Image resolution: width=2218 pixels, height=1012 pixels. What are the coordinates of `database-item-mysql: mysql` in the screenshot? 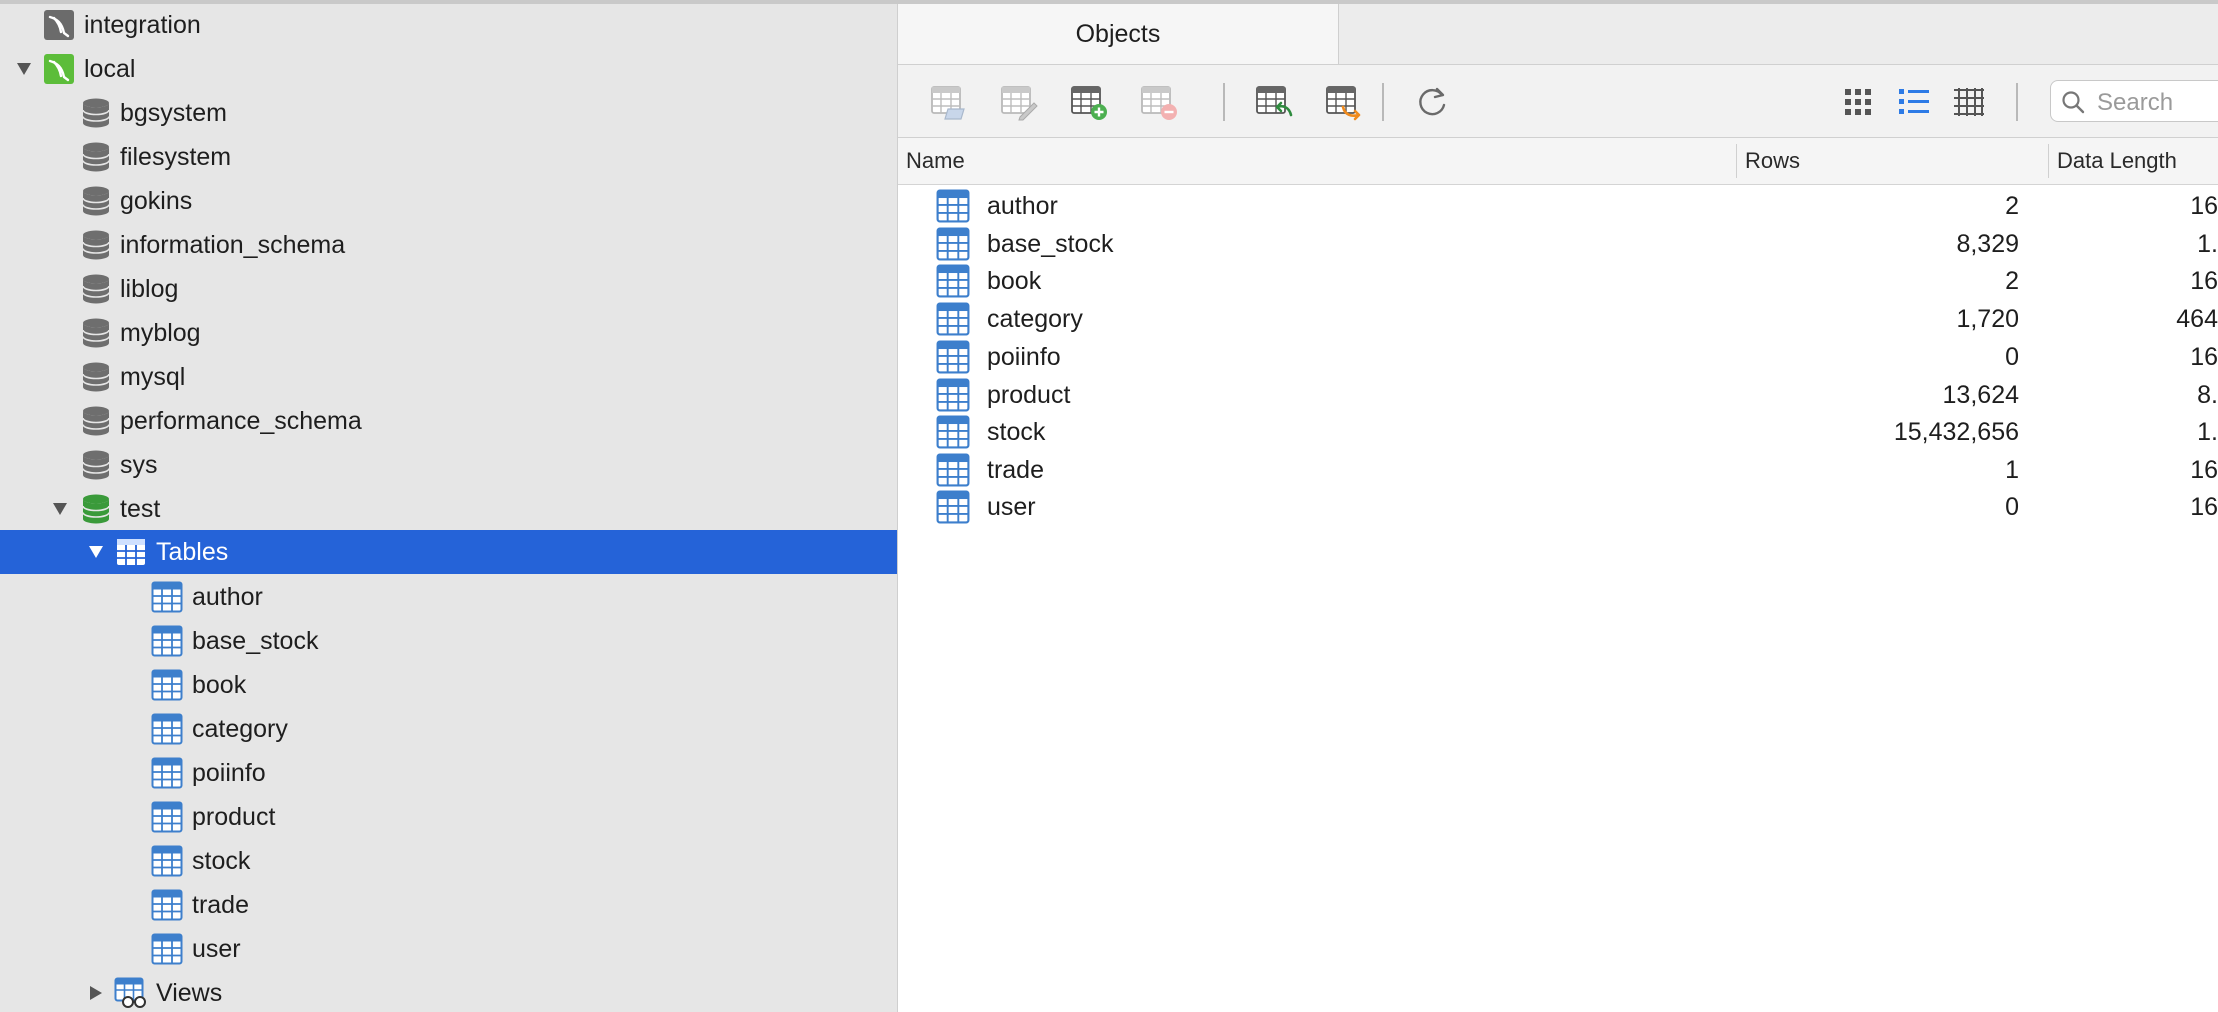 It's located at (448, 377).